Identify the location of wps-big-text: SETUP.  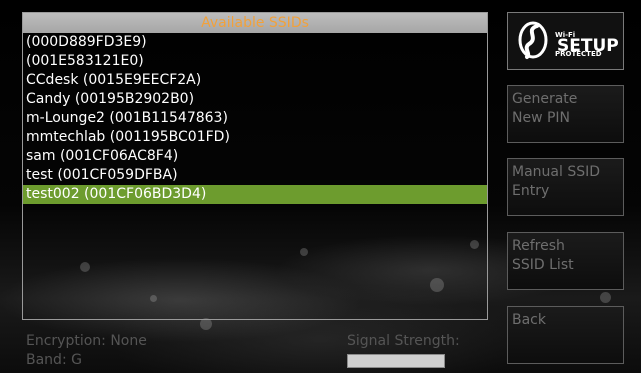
(588, 46).